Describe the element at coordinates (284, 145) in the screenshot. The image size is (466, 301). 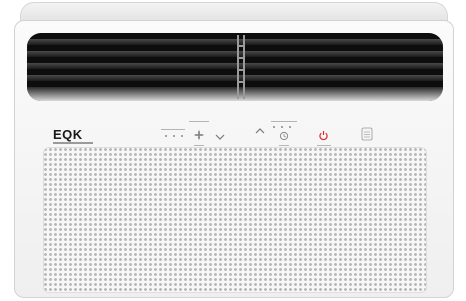
I see `timer-button-label` at that location.